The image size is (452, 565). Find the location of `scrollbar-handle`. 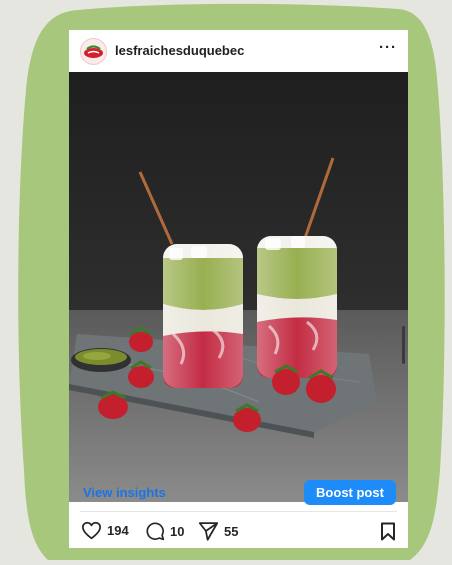

scrollbar-handle is located at coordinates (403, 345).